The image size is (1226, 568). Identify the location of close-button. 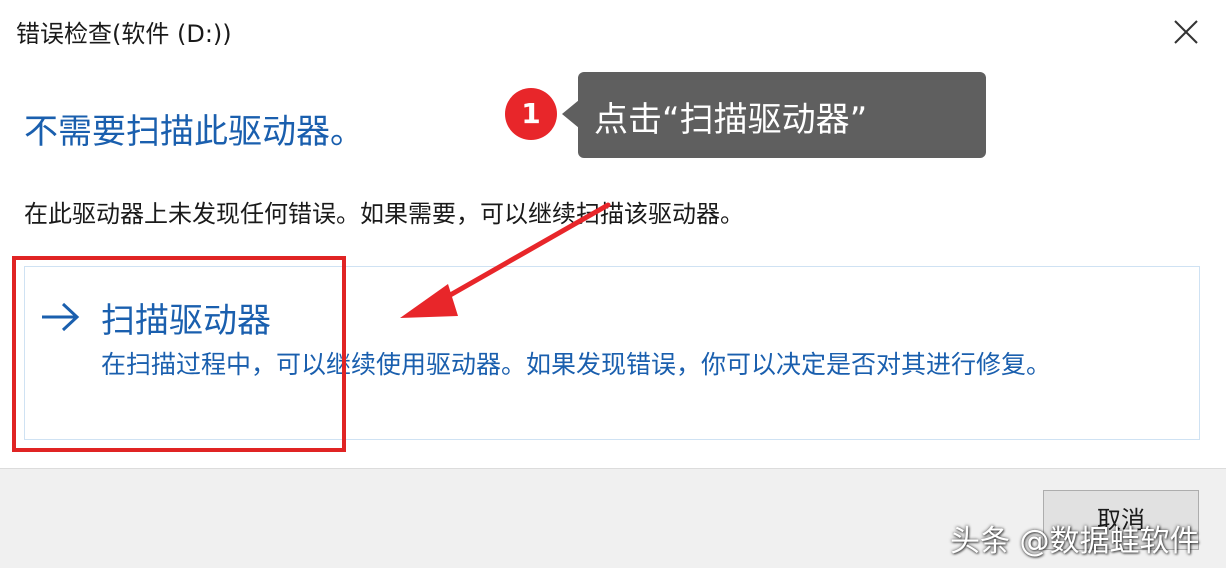
(1186, 32).